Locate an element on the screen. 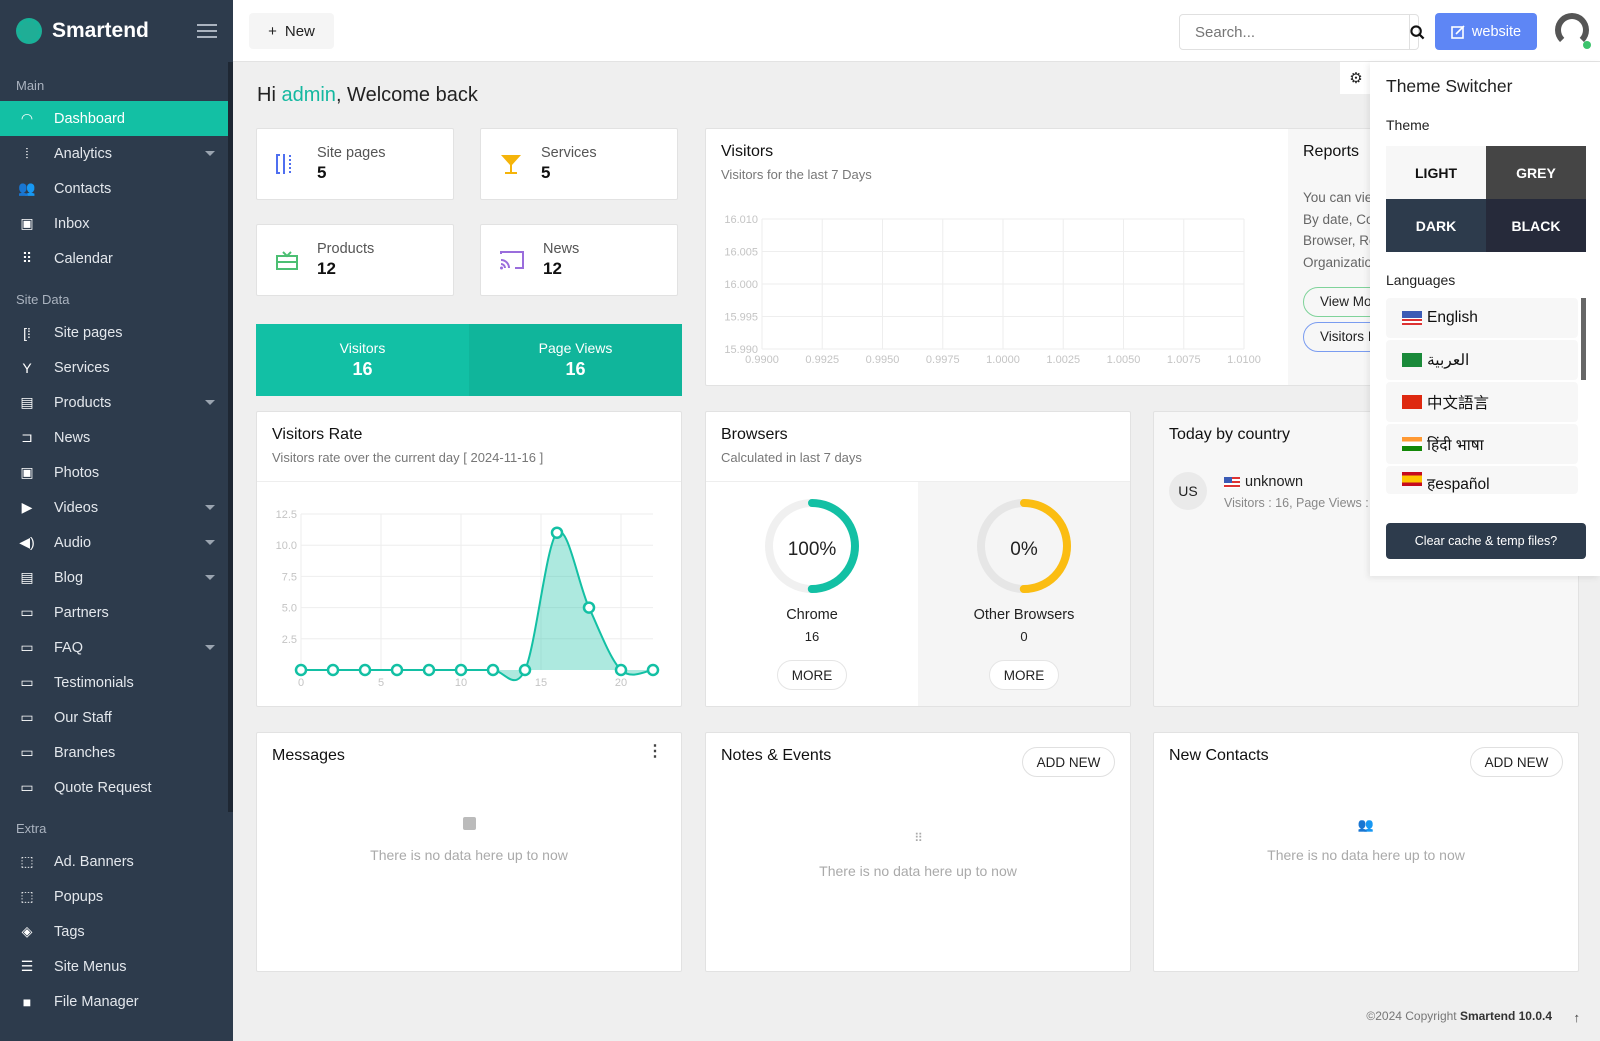 This screenshot has width=1600, height=1041. online-status-dot is located at coordinates (1587, 45).